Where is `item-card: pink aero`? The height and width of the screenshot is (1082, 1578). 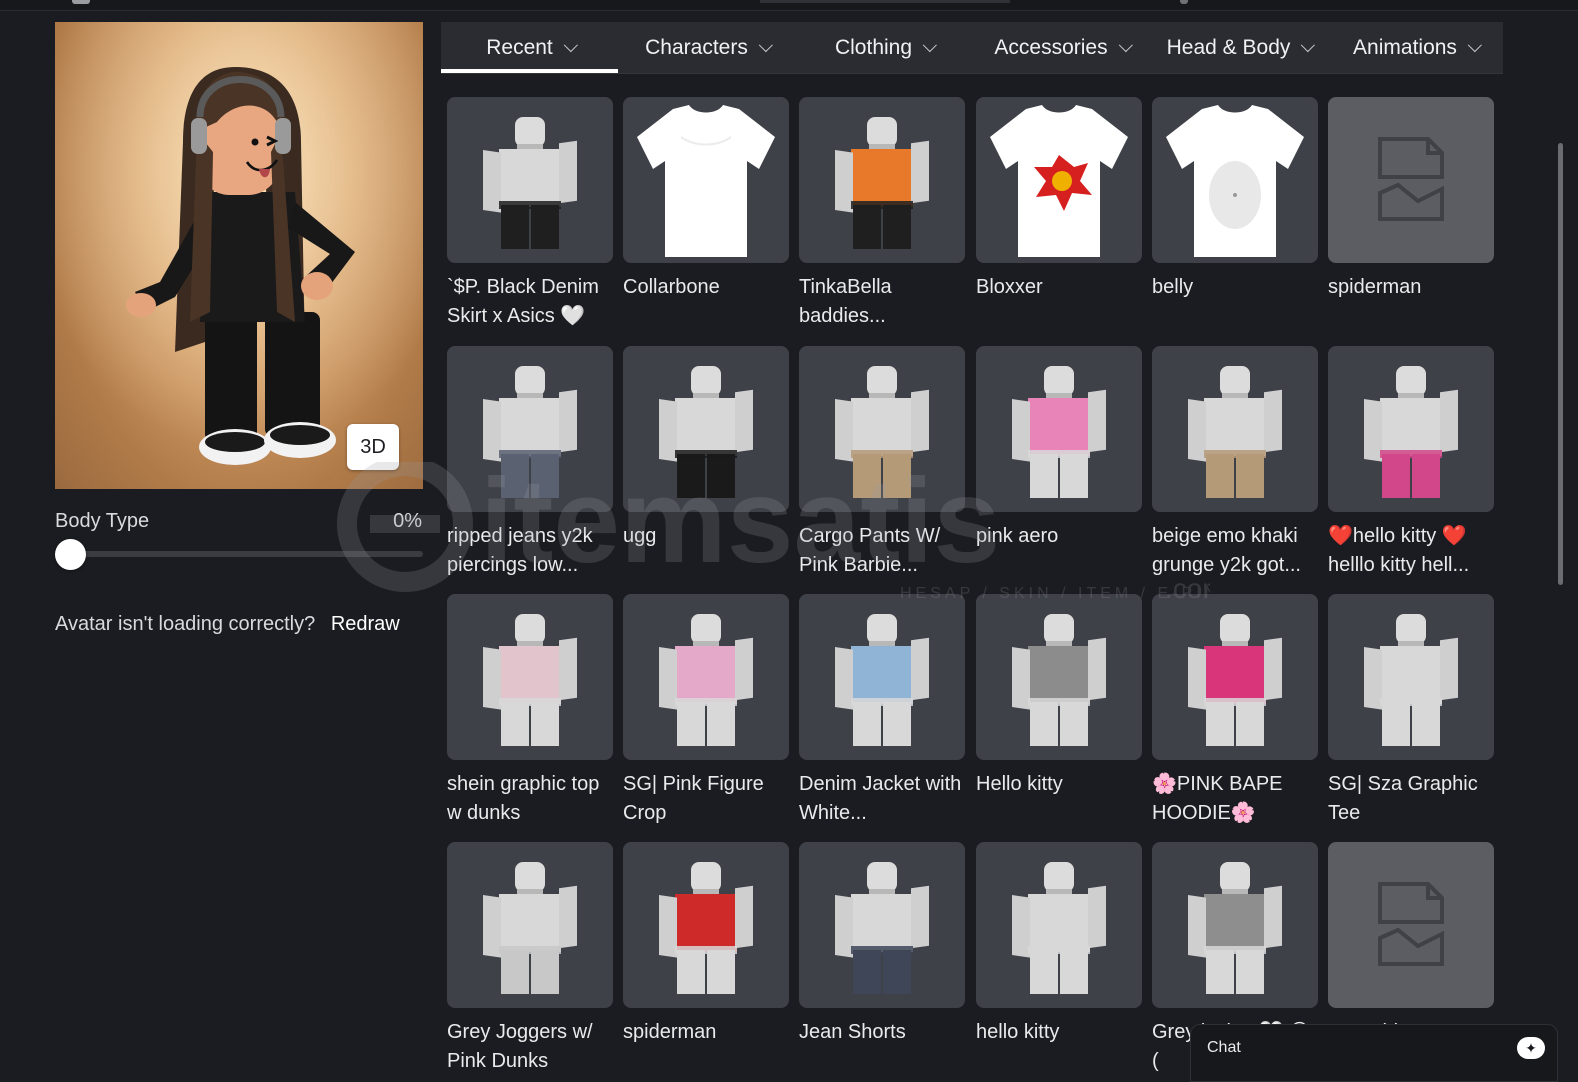 item-card: pink aero is located at coordinates (1060, 448).